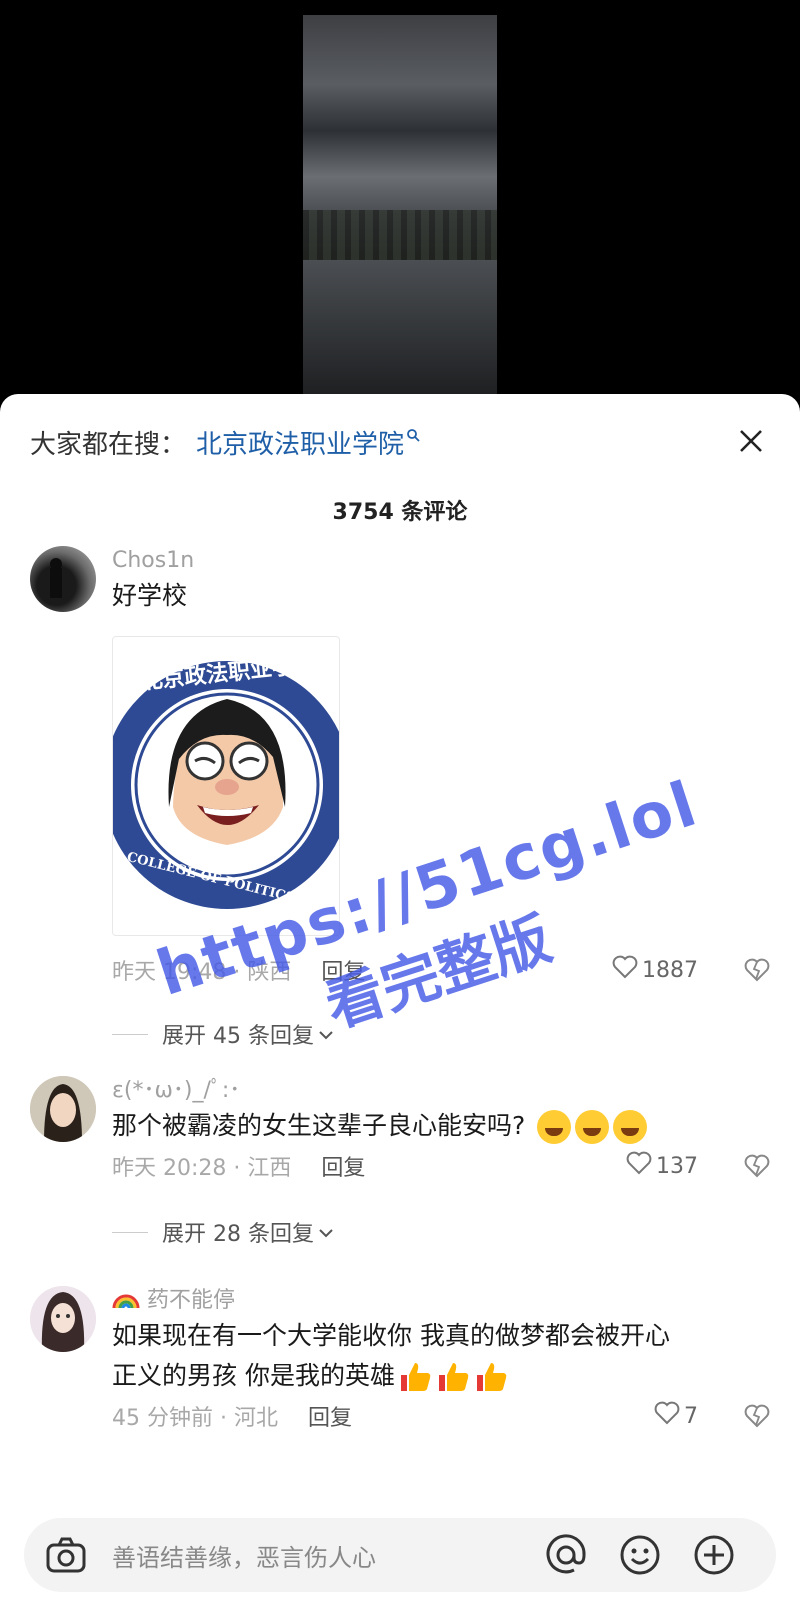 The height and width of the screenshot is (1618, 800). What do you see at coordinates (691, 1416) in the screenshot?
I see `like-count: 7` at bounding box center [691, 1416].